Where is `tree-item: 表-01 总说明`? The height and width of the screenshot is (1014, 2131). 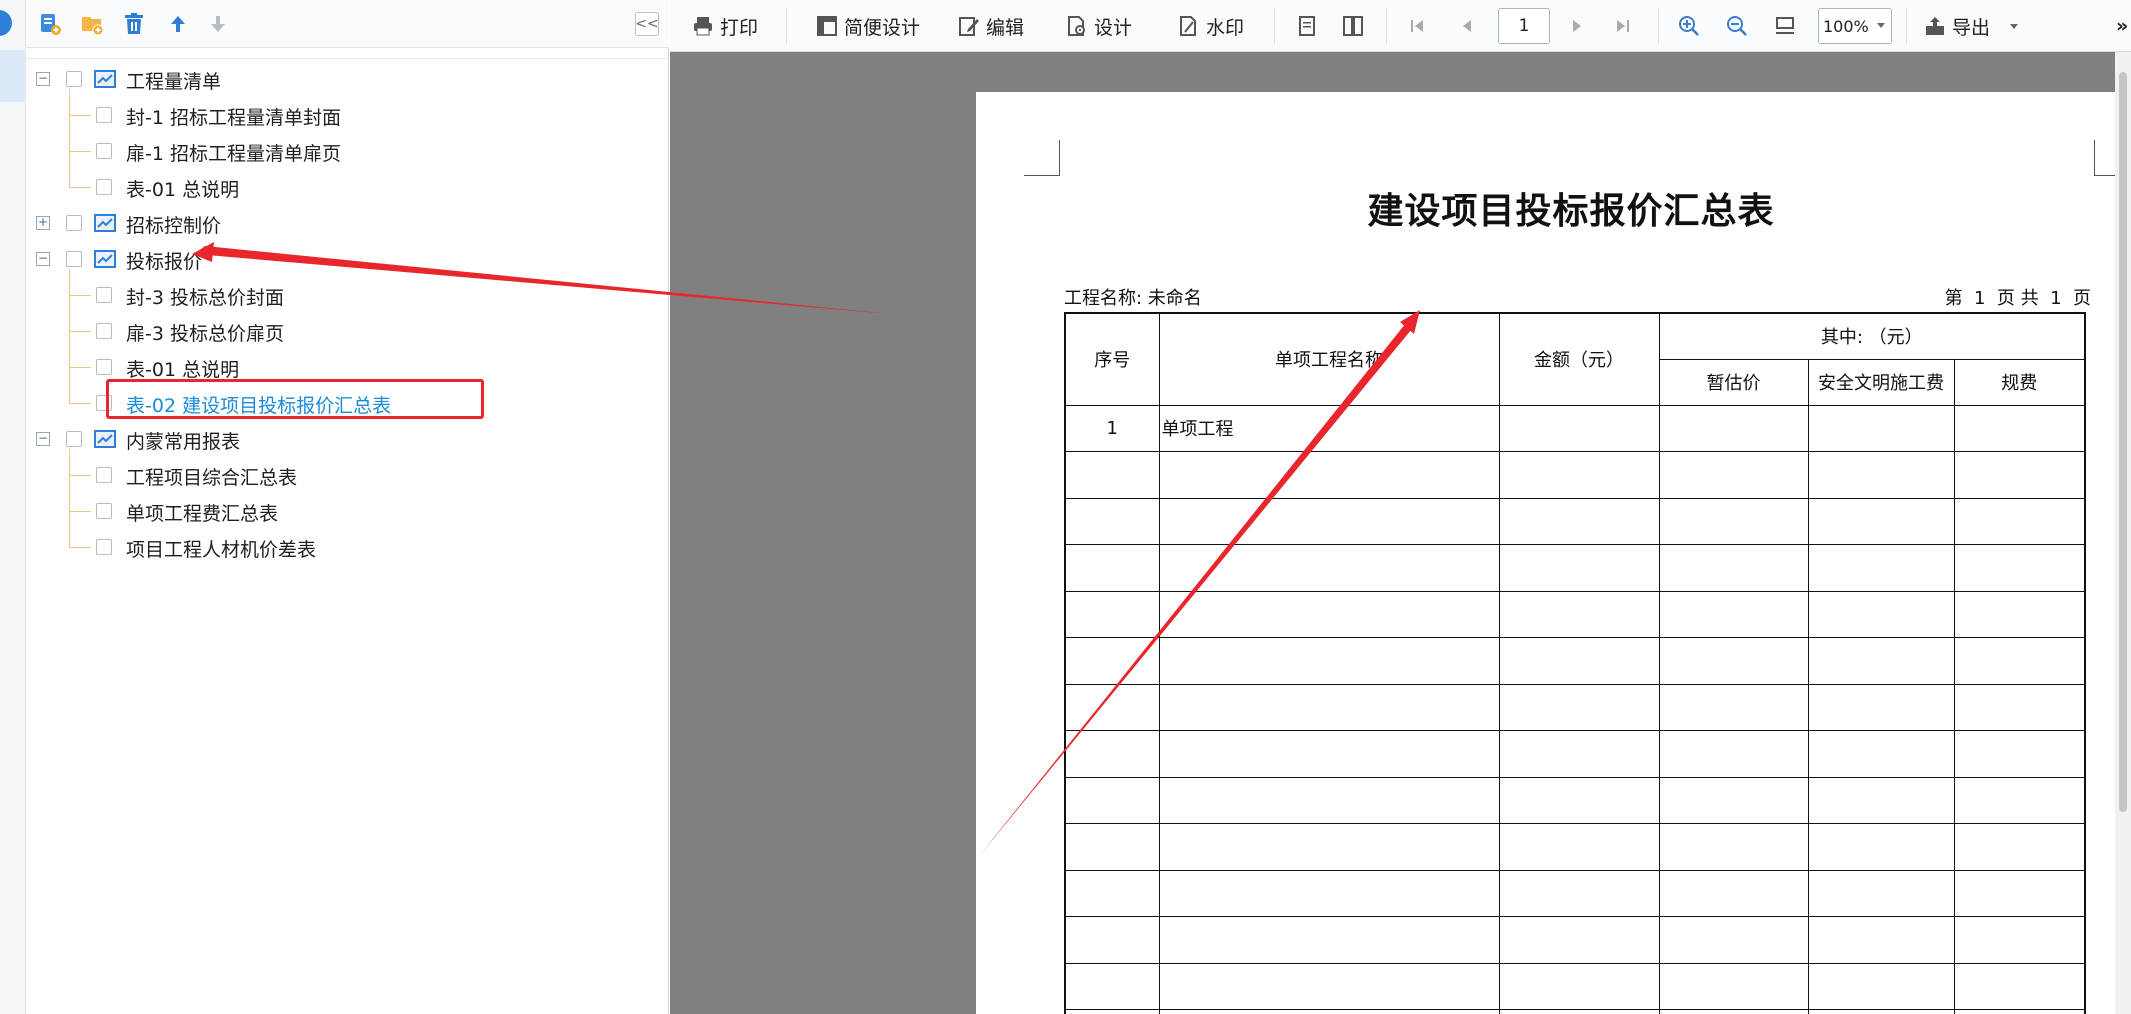
tree-item: 表-01 总说明 is located at coordinates (346, 187).